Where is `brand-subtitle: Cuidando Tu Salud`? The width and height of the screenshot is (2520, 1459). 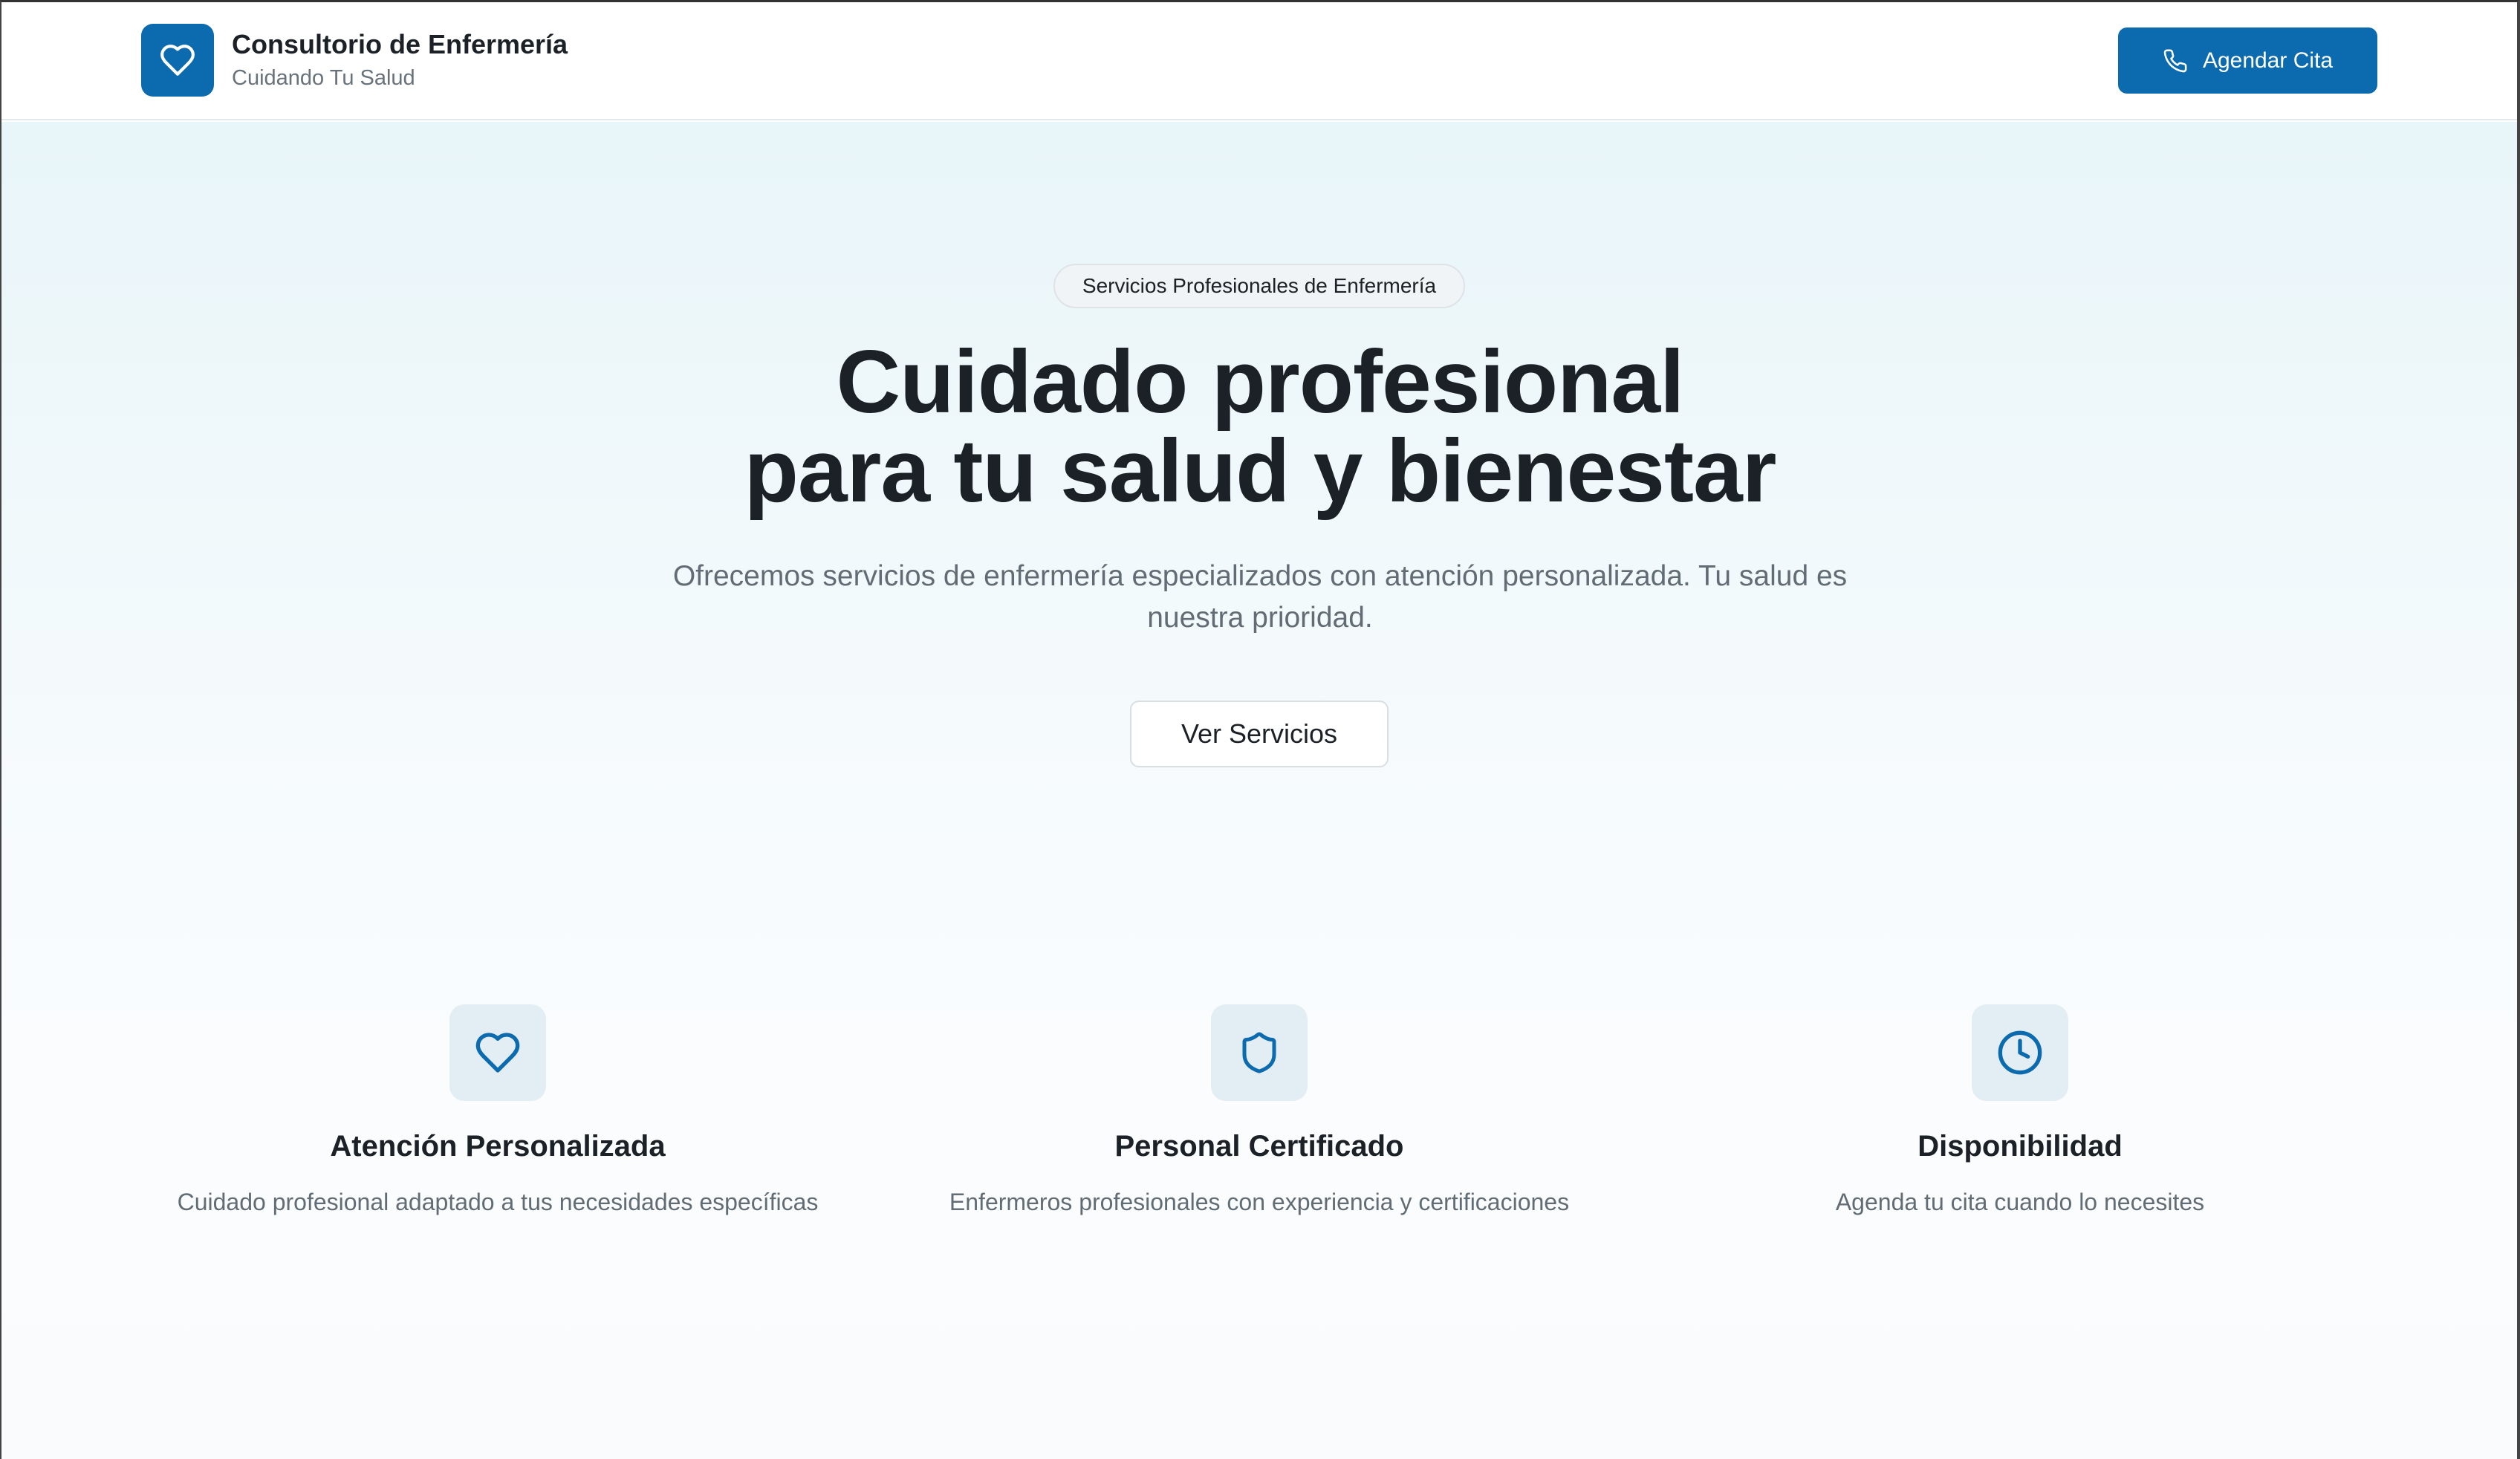
brand-subtitle: Cuidando Tu Salud is located at coordinates (324, 78).